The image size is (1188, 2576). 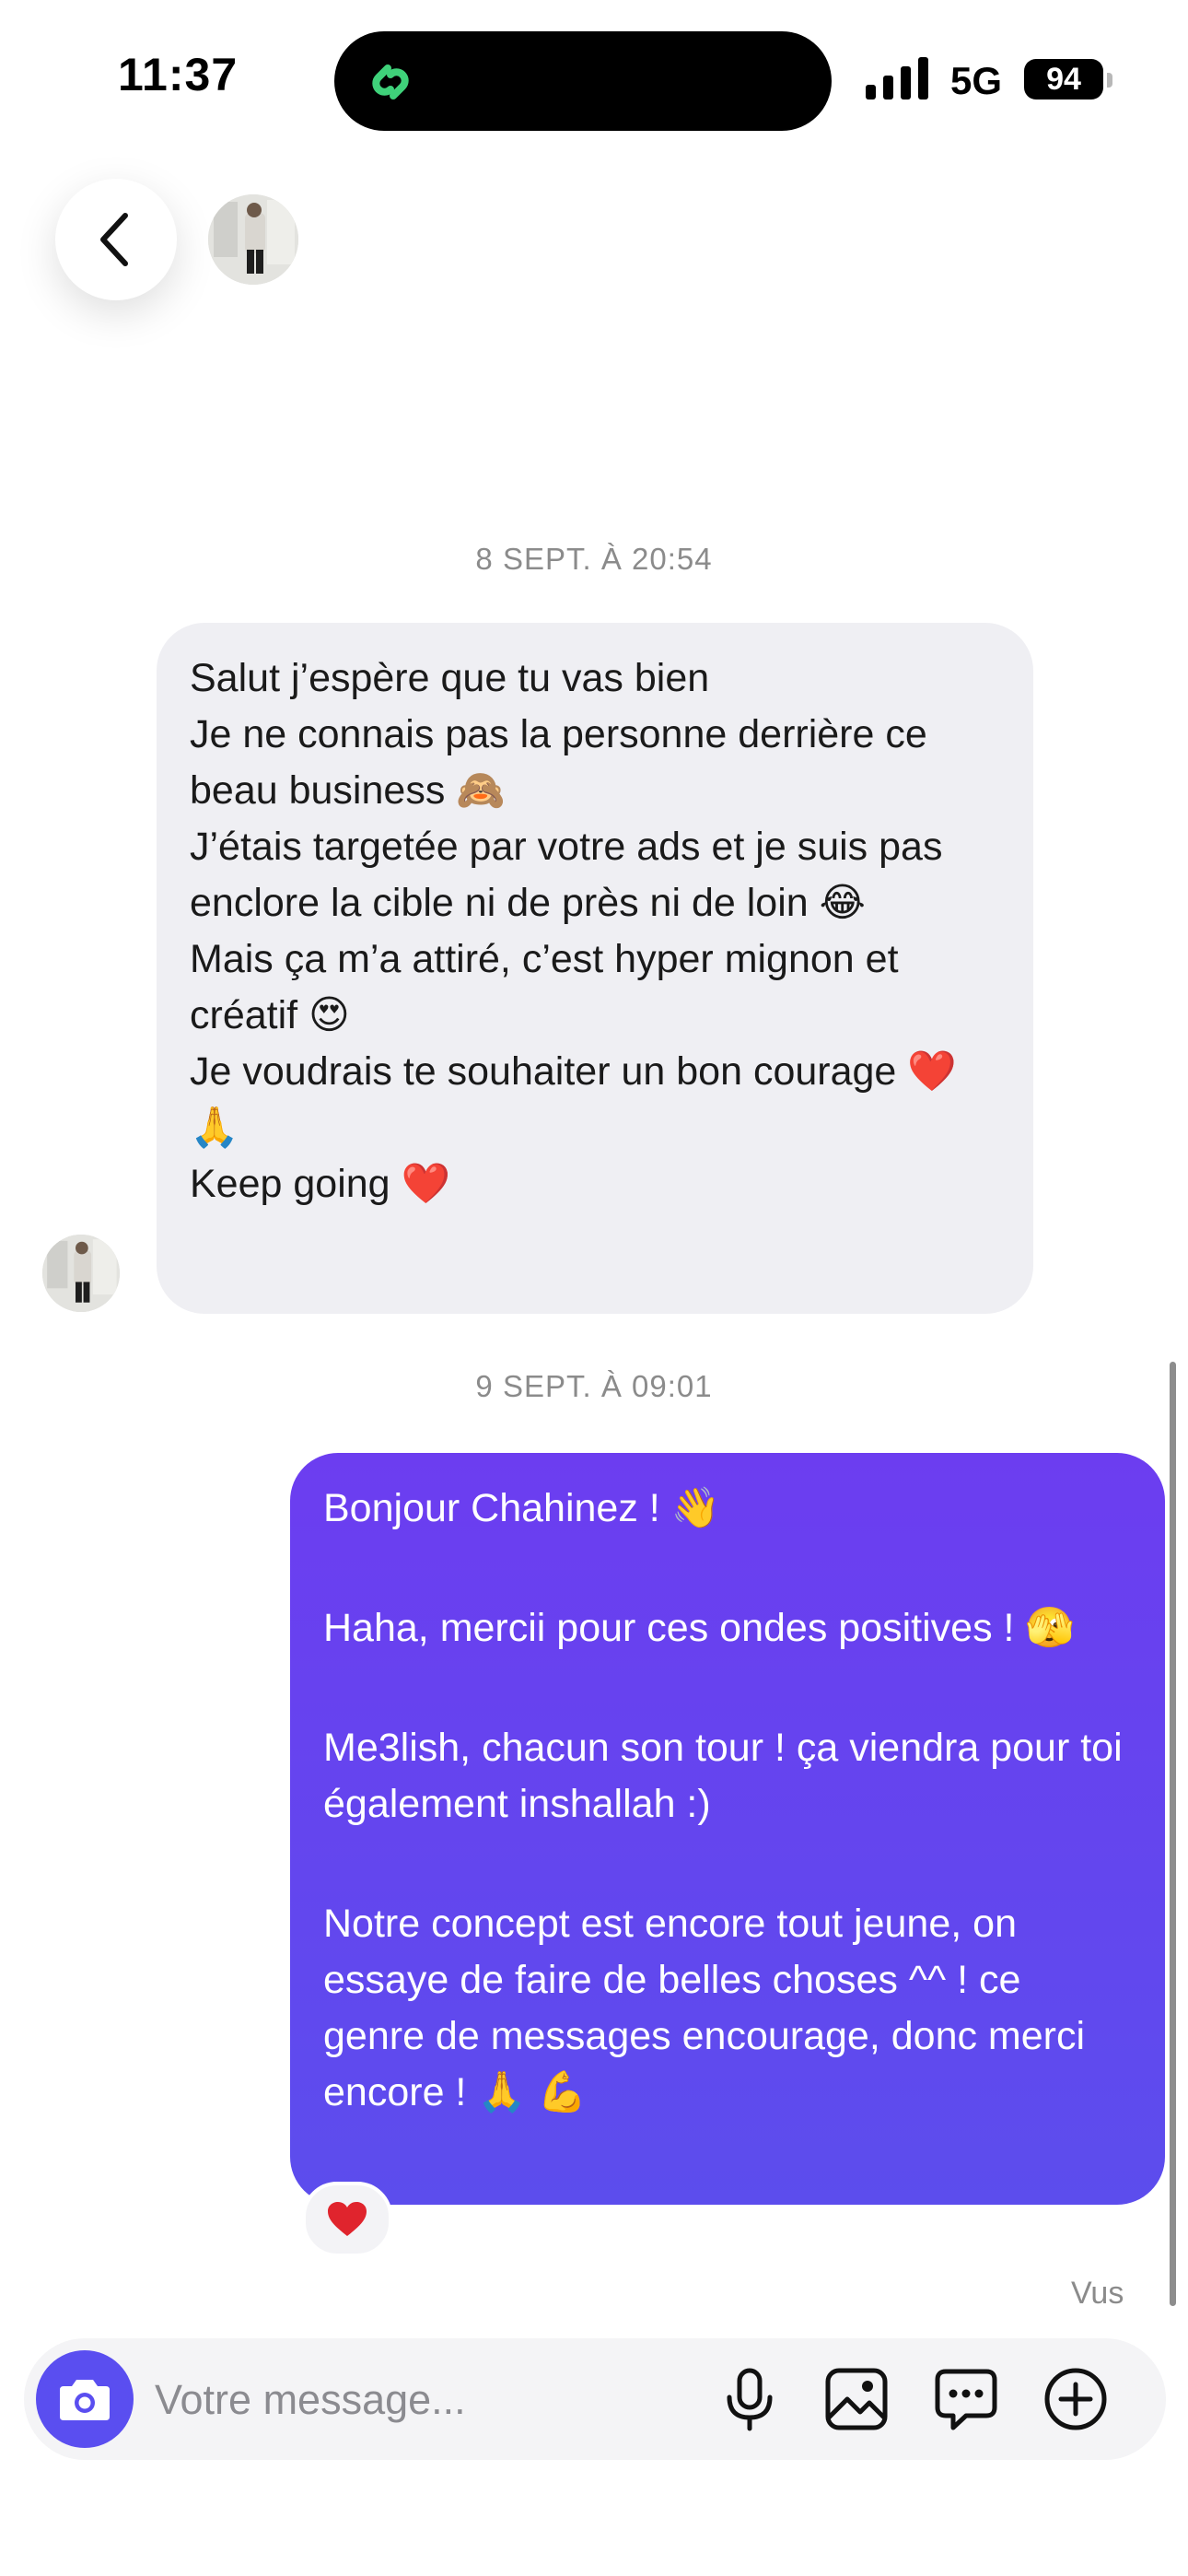 What do you see at coordinates (412, 2400) in the screenshot?
I see `message-input` at bounding box center [412, 2400].